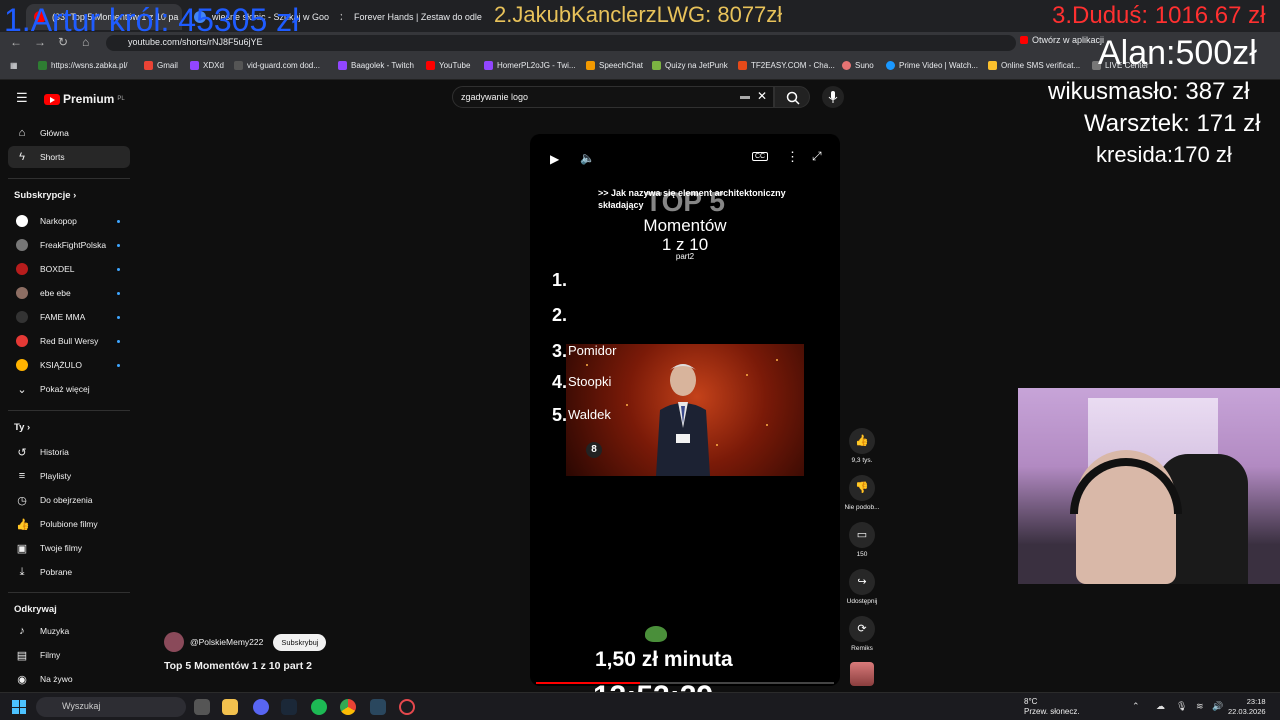  Describe the element at coordinates (261, 707) in the screenshot. I see `discord-icon` at that location.